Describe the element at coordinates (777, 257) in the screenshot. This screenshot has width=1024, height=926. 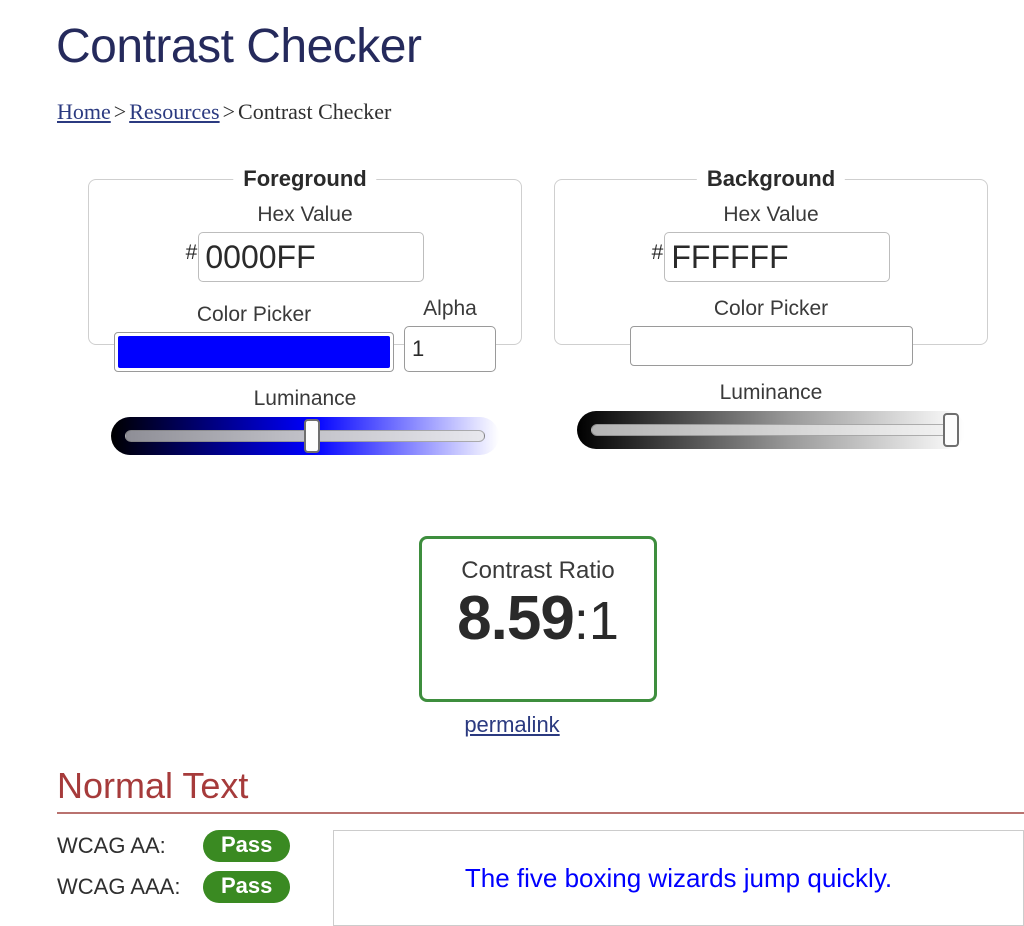
I see `background-hex-input` at that location.